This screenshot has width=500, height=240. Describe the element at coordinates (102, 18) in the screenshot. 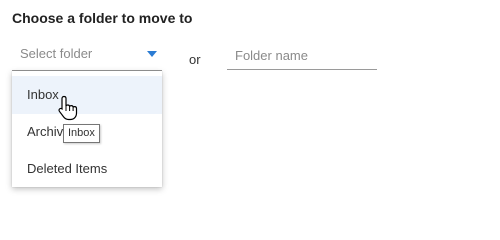

I see `dialog-heading: Choose a folder to move to` at that location.